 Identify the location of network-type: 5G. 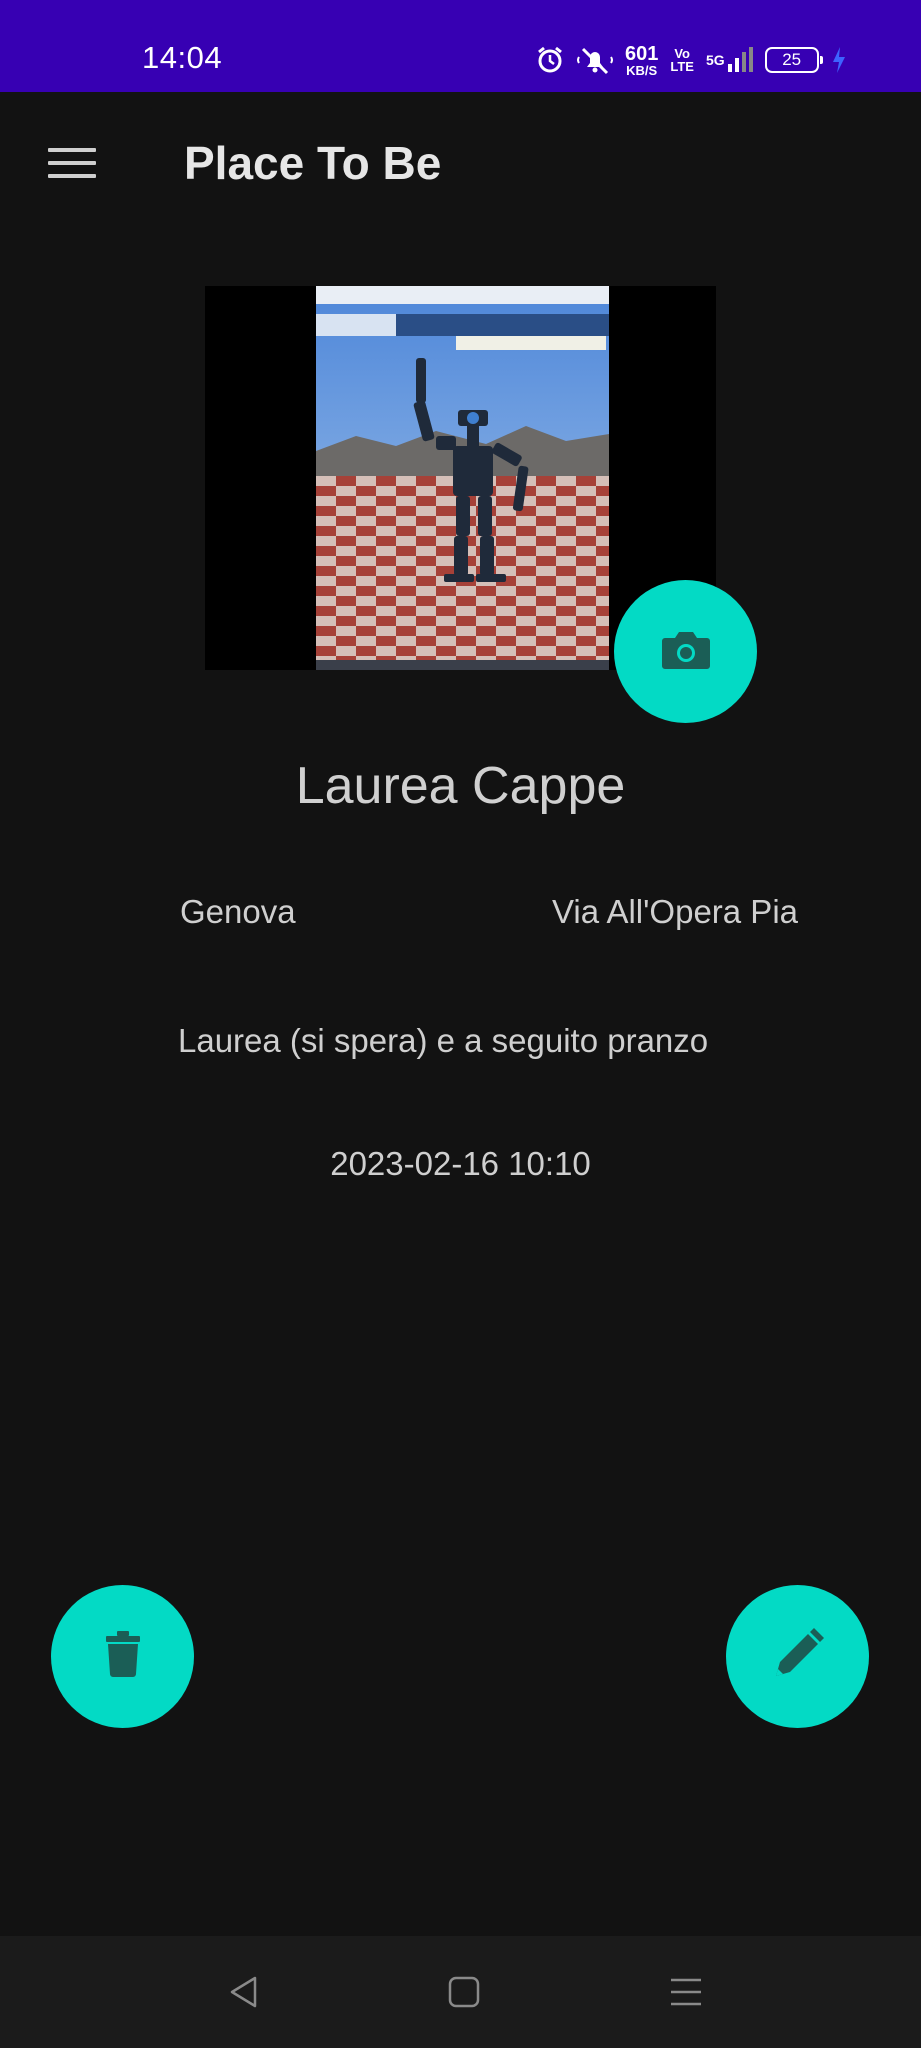
(715, 60).